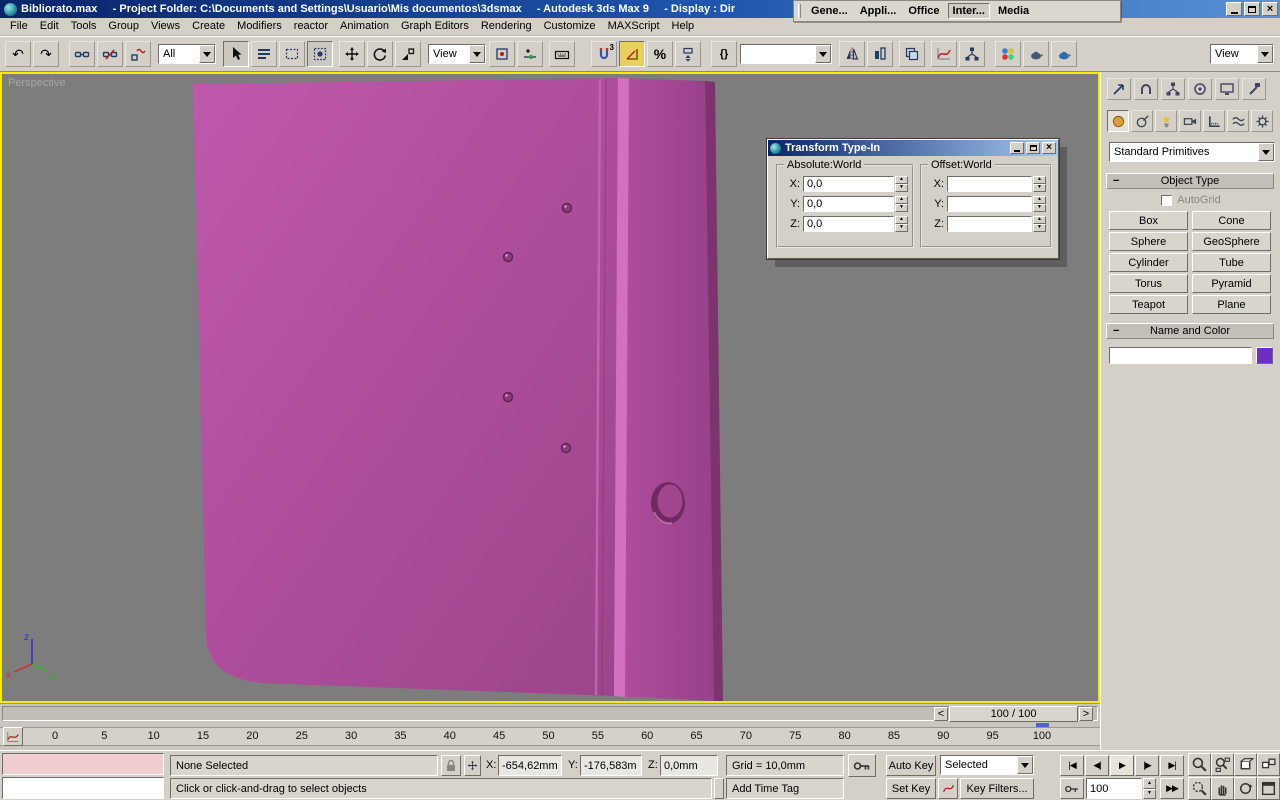  I want to click on category-lights, so click(1166, 121).